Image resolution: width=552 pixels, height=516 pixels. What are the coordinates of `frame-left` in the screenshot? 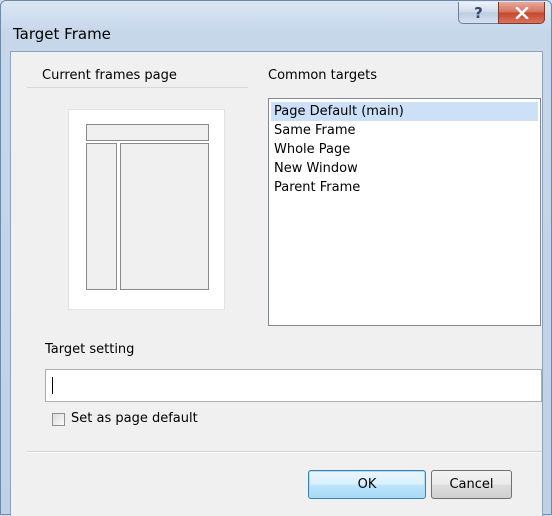 It's located at (101, 216).